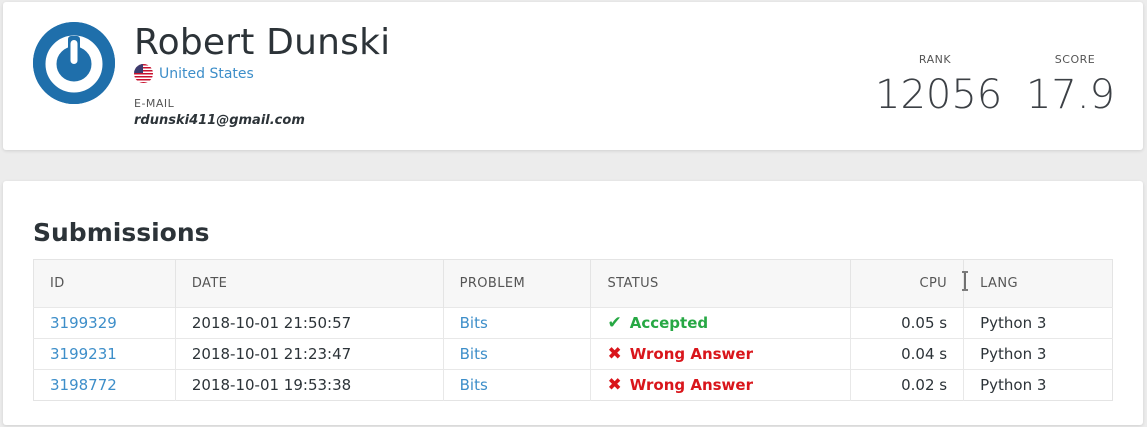 The image size is (1147, 427). Describe the element at coordinates (262, 42) in the screenshot. I see `profile-name: Robert Dunski` at that location.